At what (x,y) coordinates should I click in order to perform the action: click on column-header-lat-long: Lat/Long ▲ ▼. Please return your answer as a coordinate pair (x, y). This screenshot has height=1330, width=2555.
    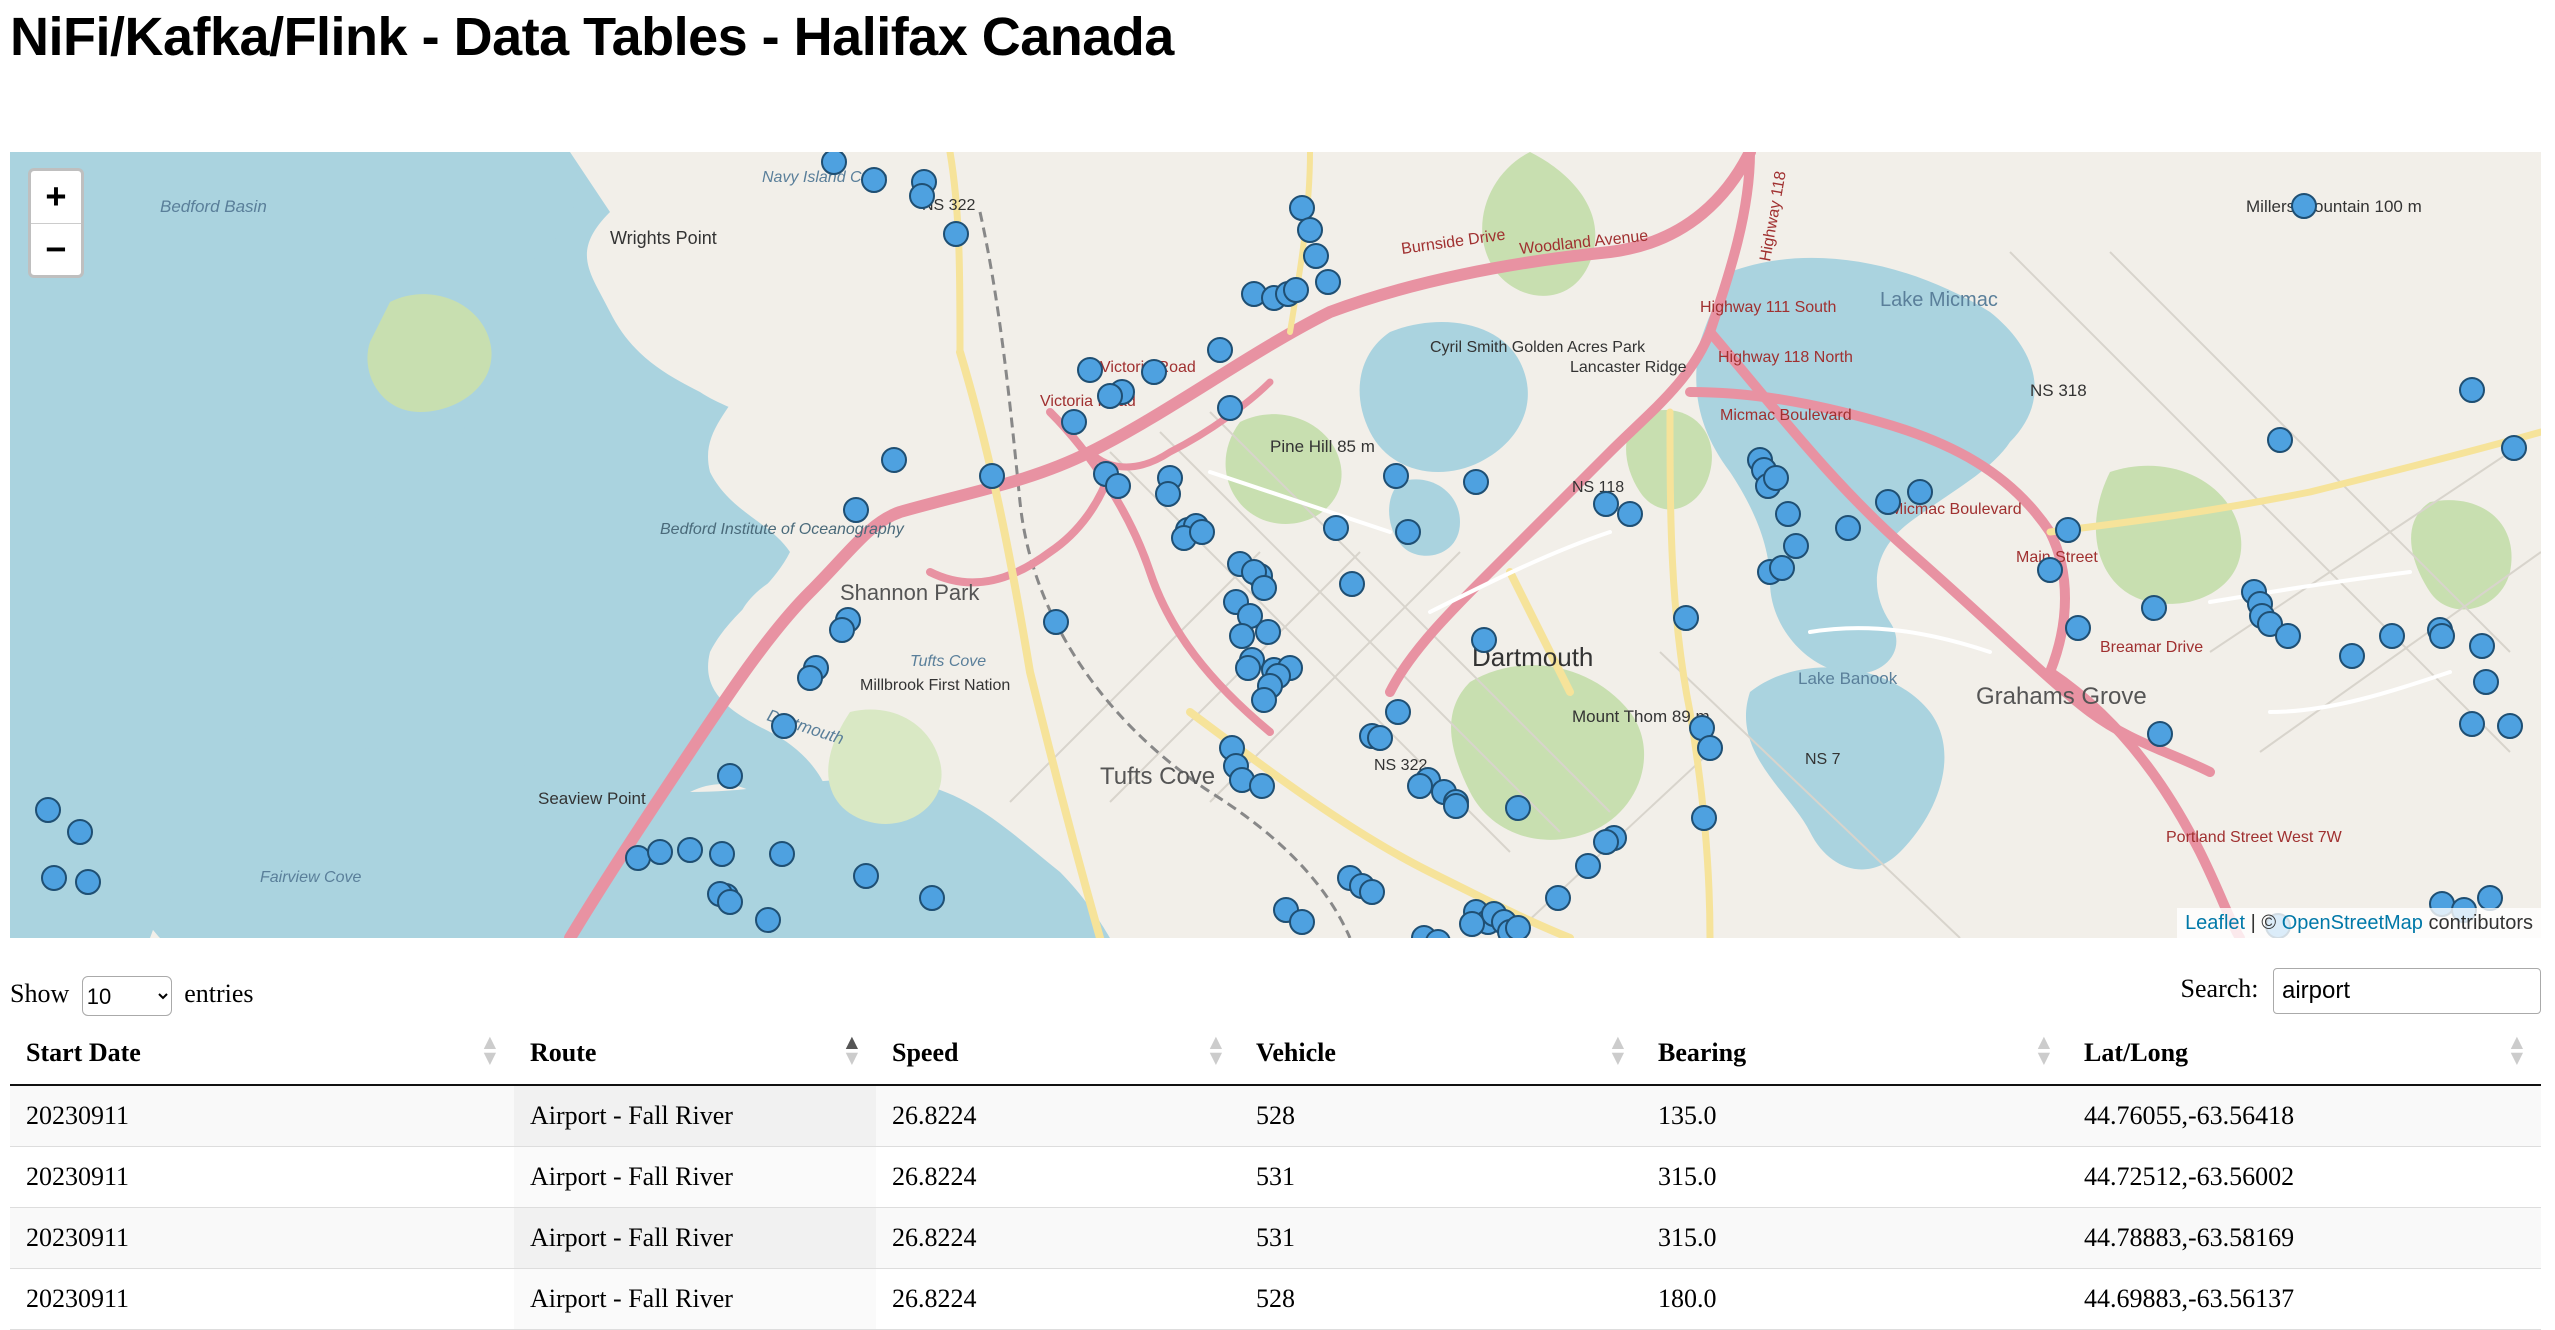
    Looking at the image, I should click on (2304, 1054).